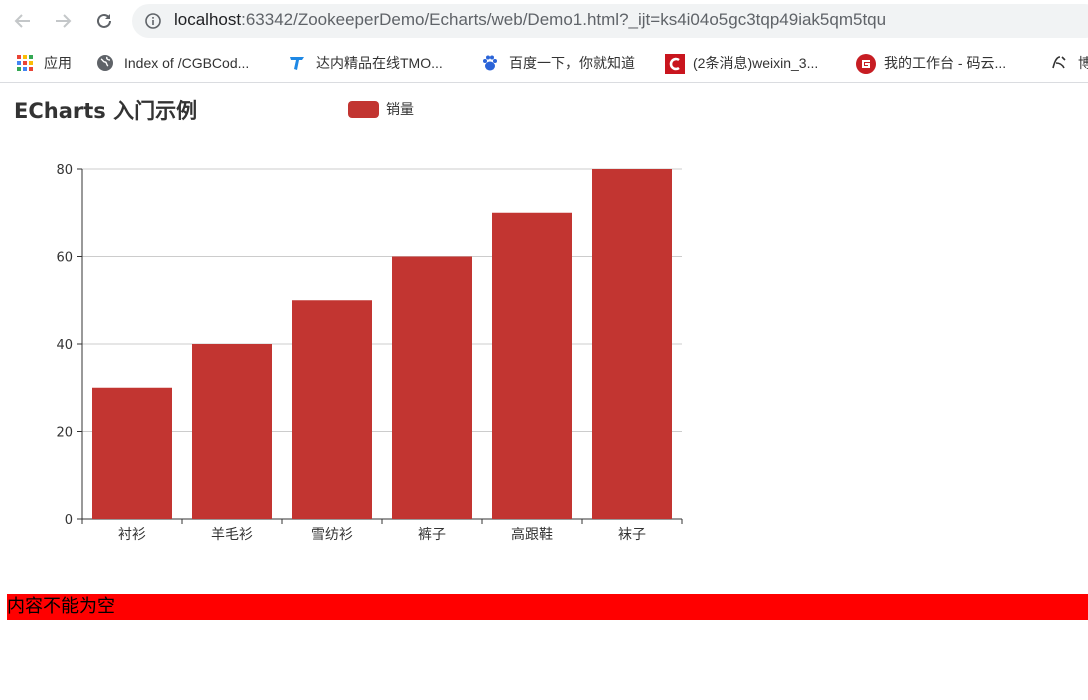 This screenshot has height=700, width=1088. I want to click on arrow-right-icon, so click(64, 21).